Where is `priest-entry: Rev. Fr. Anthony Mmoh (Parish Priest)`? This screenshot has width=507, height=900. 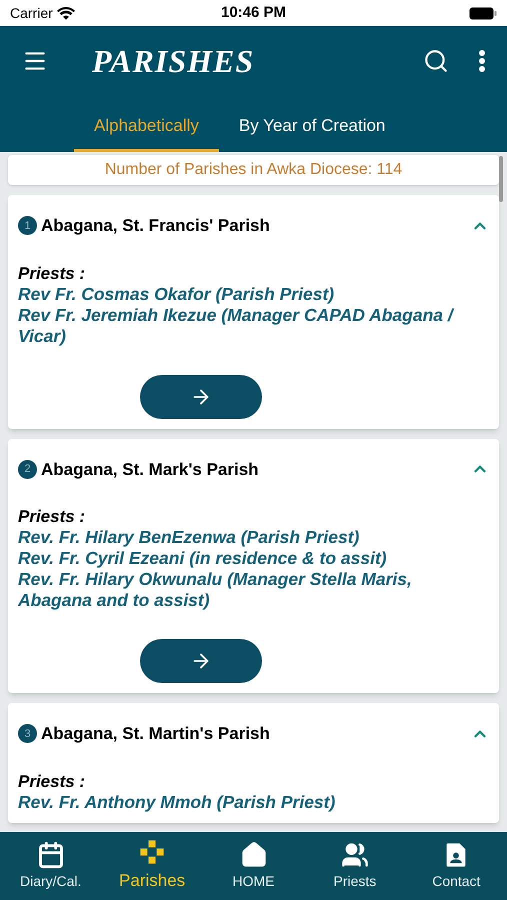
priest-entry: Rev. Fr. Anthony Mmoh (Parish Priest) is located at coordinates (177, 802).